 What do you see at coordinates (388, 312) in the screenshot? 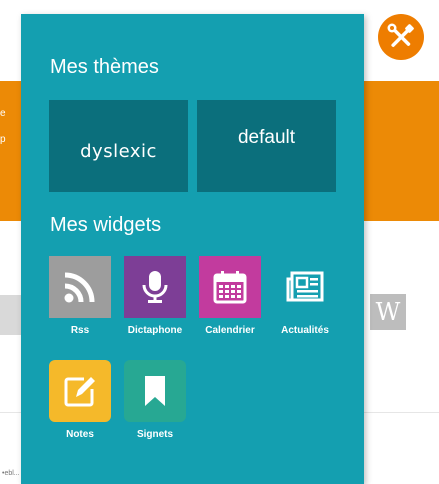
I see `wikipedia-button: W` at bounding box center [388, 312].